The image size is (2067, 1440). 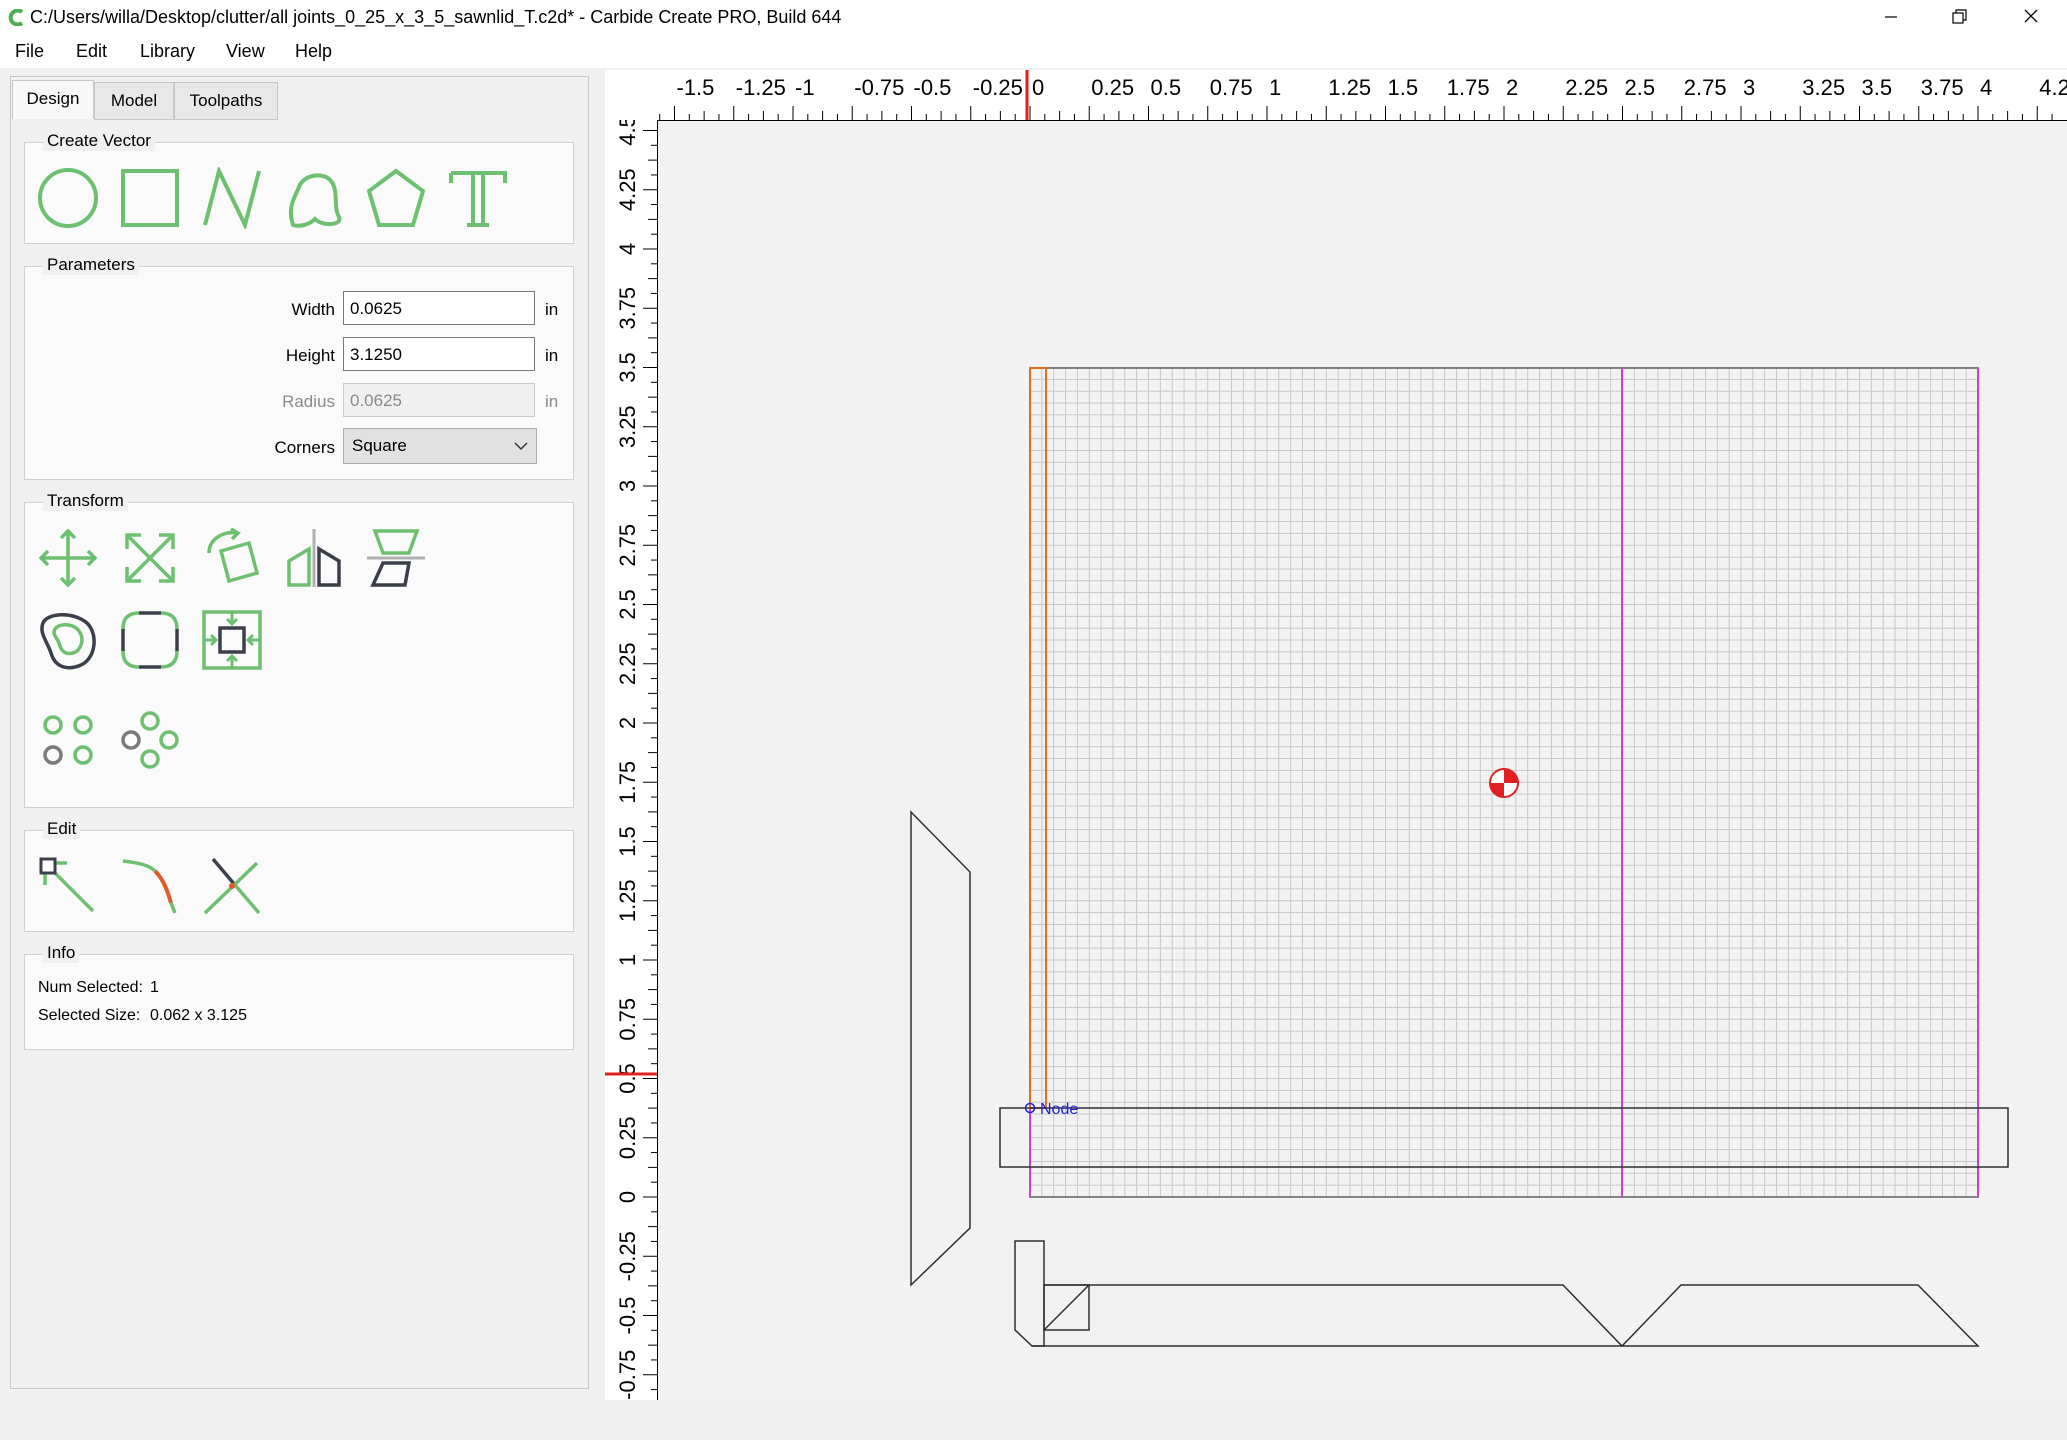 What do you see at coordinates (805, 87) in the screenshot?
I see `ruler-label: -1` at bounding box center [805, 87].